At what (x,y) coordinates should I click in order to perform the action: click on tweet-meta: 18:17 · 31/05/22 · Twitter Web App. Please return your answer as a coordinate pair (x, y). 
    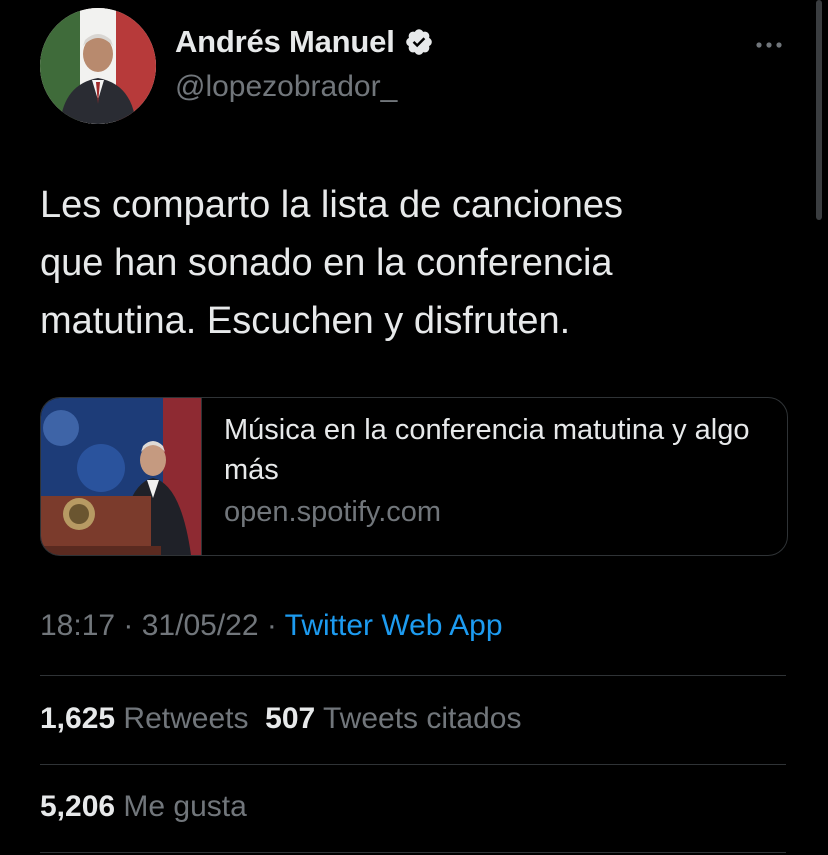
    Looking at the image, I should click on (271, 626).